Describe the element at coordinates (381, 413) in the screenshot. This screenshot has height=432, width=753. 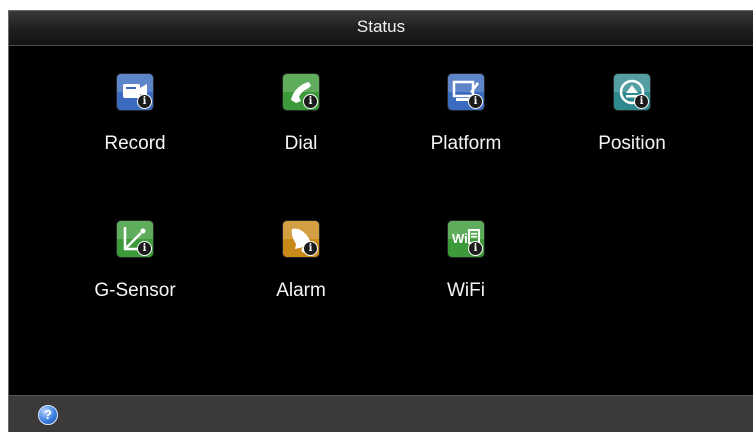
I see `status-bar: ?` at that location.